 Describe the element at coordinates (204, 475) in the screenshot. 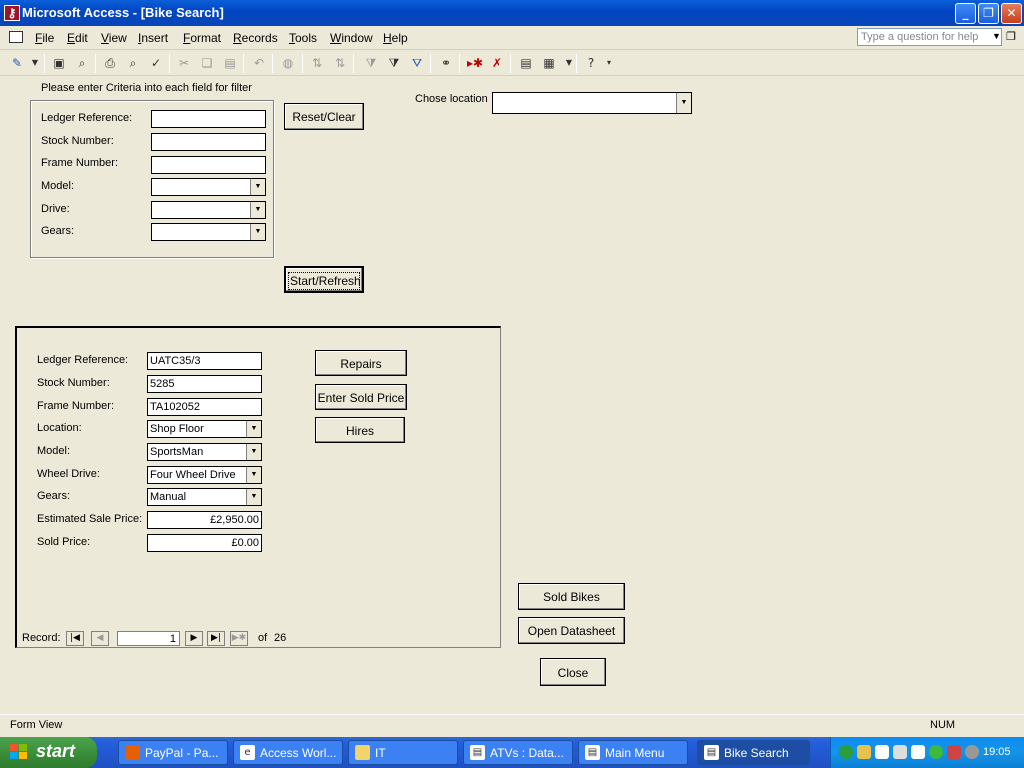

I see `record-drive-combo: Four Wheel Drive ▼` at that location.